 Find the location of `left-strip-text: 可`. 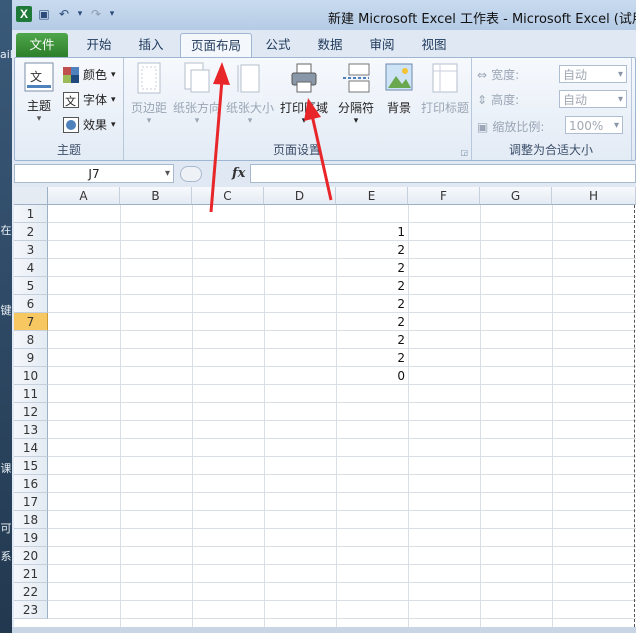

left-strip-text: 可 is located at coordinates (6, 528).